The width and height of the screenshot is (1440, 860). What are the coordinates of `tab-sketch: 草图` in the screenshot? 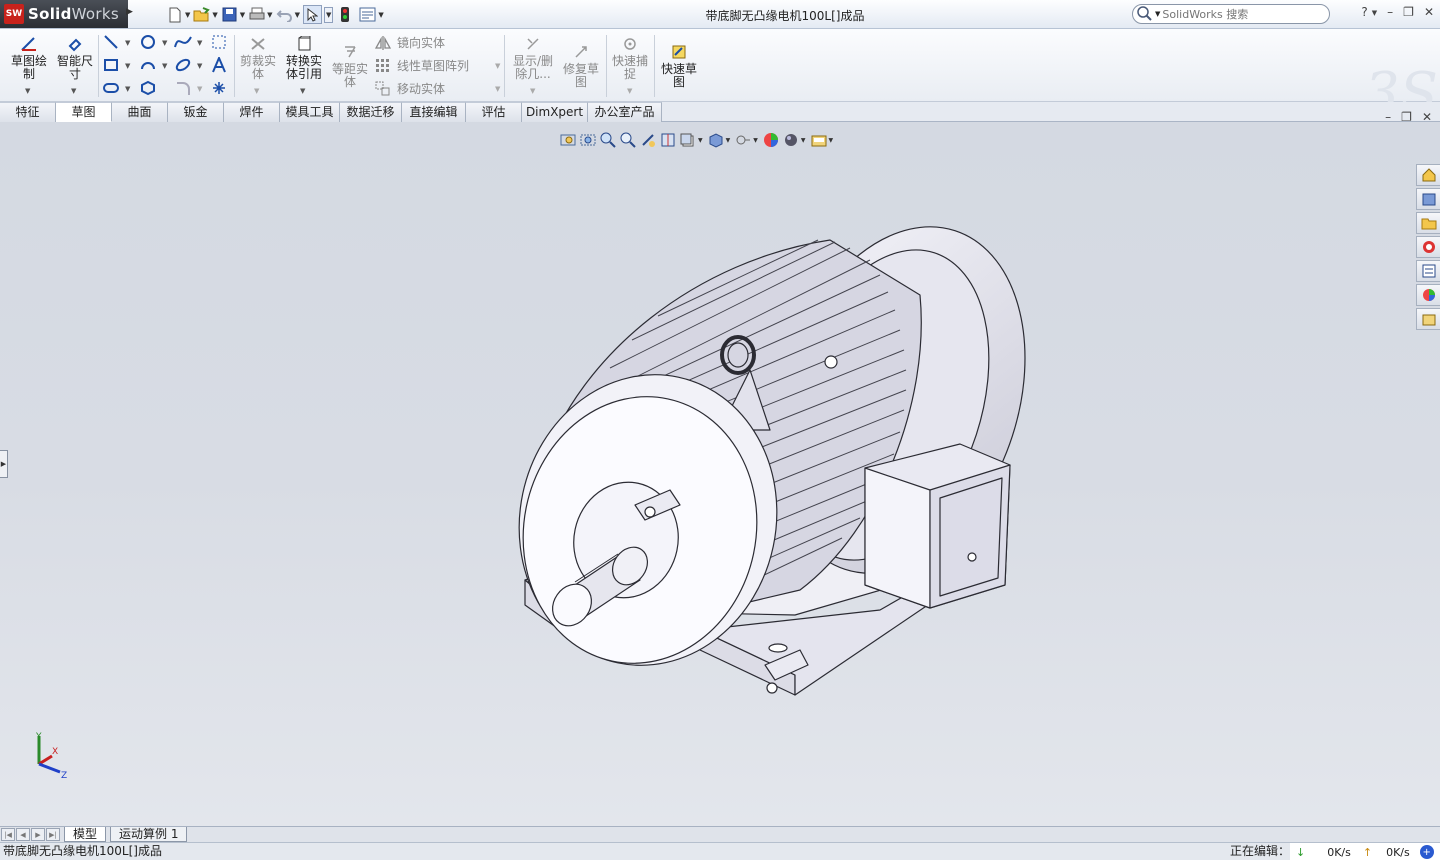 It's located at (84, 112).